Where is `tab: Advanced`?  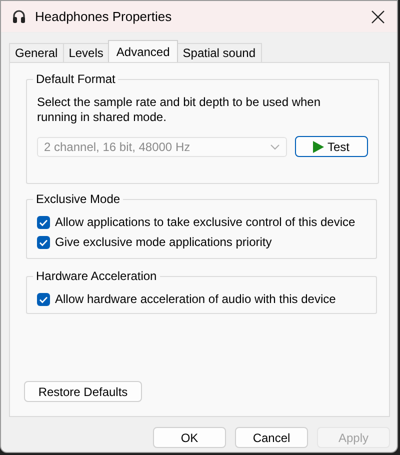 tab: Advanced is located at coordinates (143, 51).